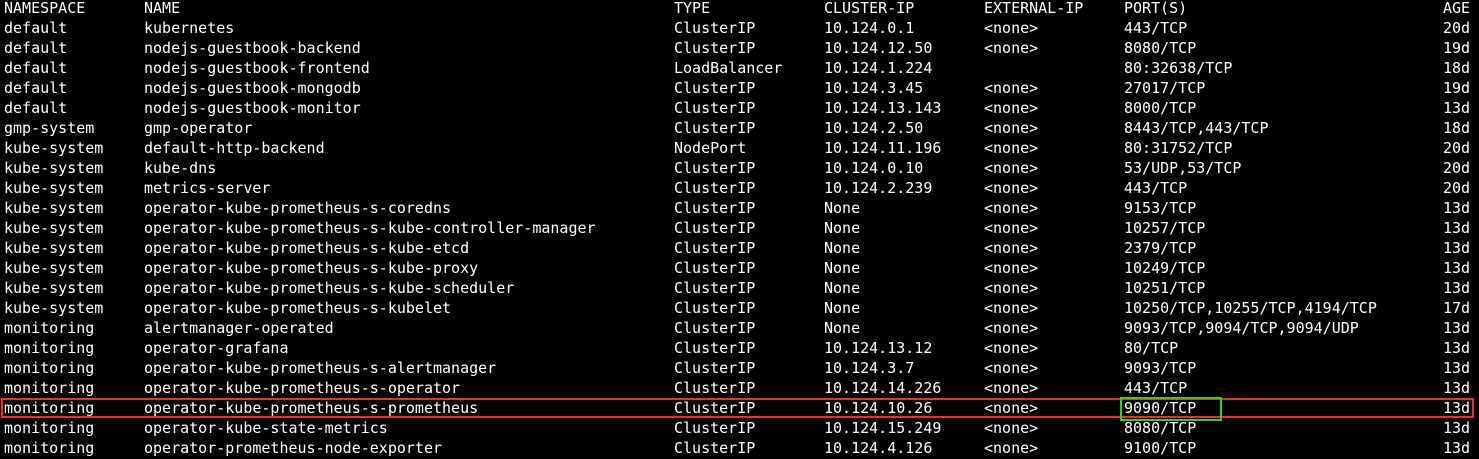 The image size is (1479, 459). I want to click on cell-ports: 27017/TCP, so click(1165, 88).